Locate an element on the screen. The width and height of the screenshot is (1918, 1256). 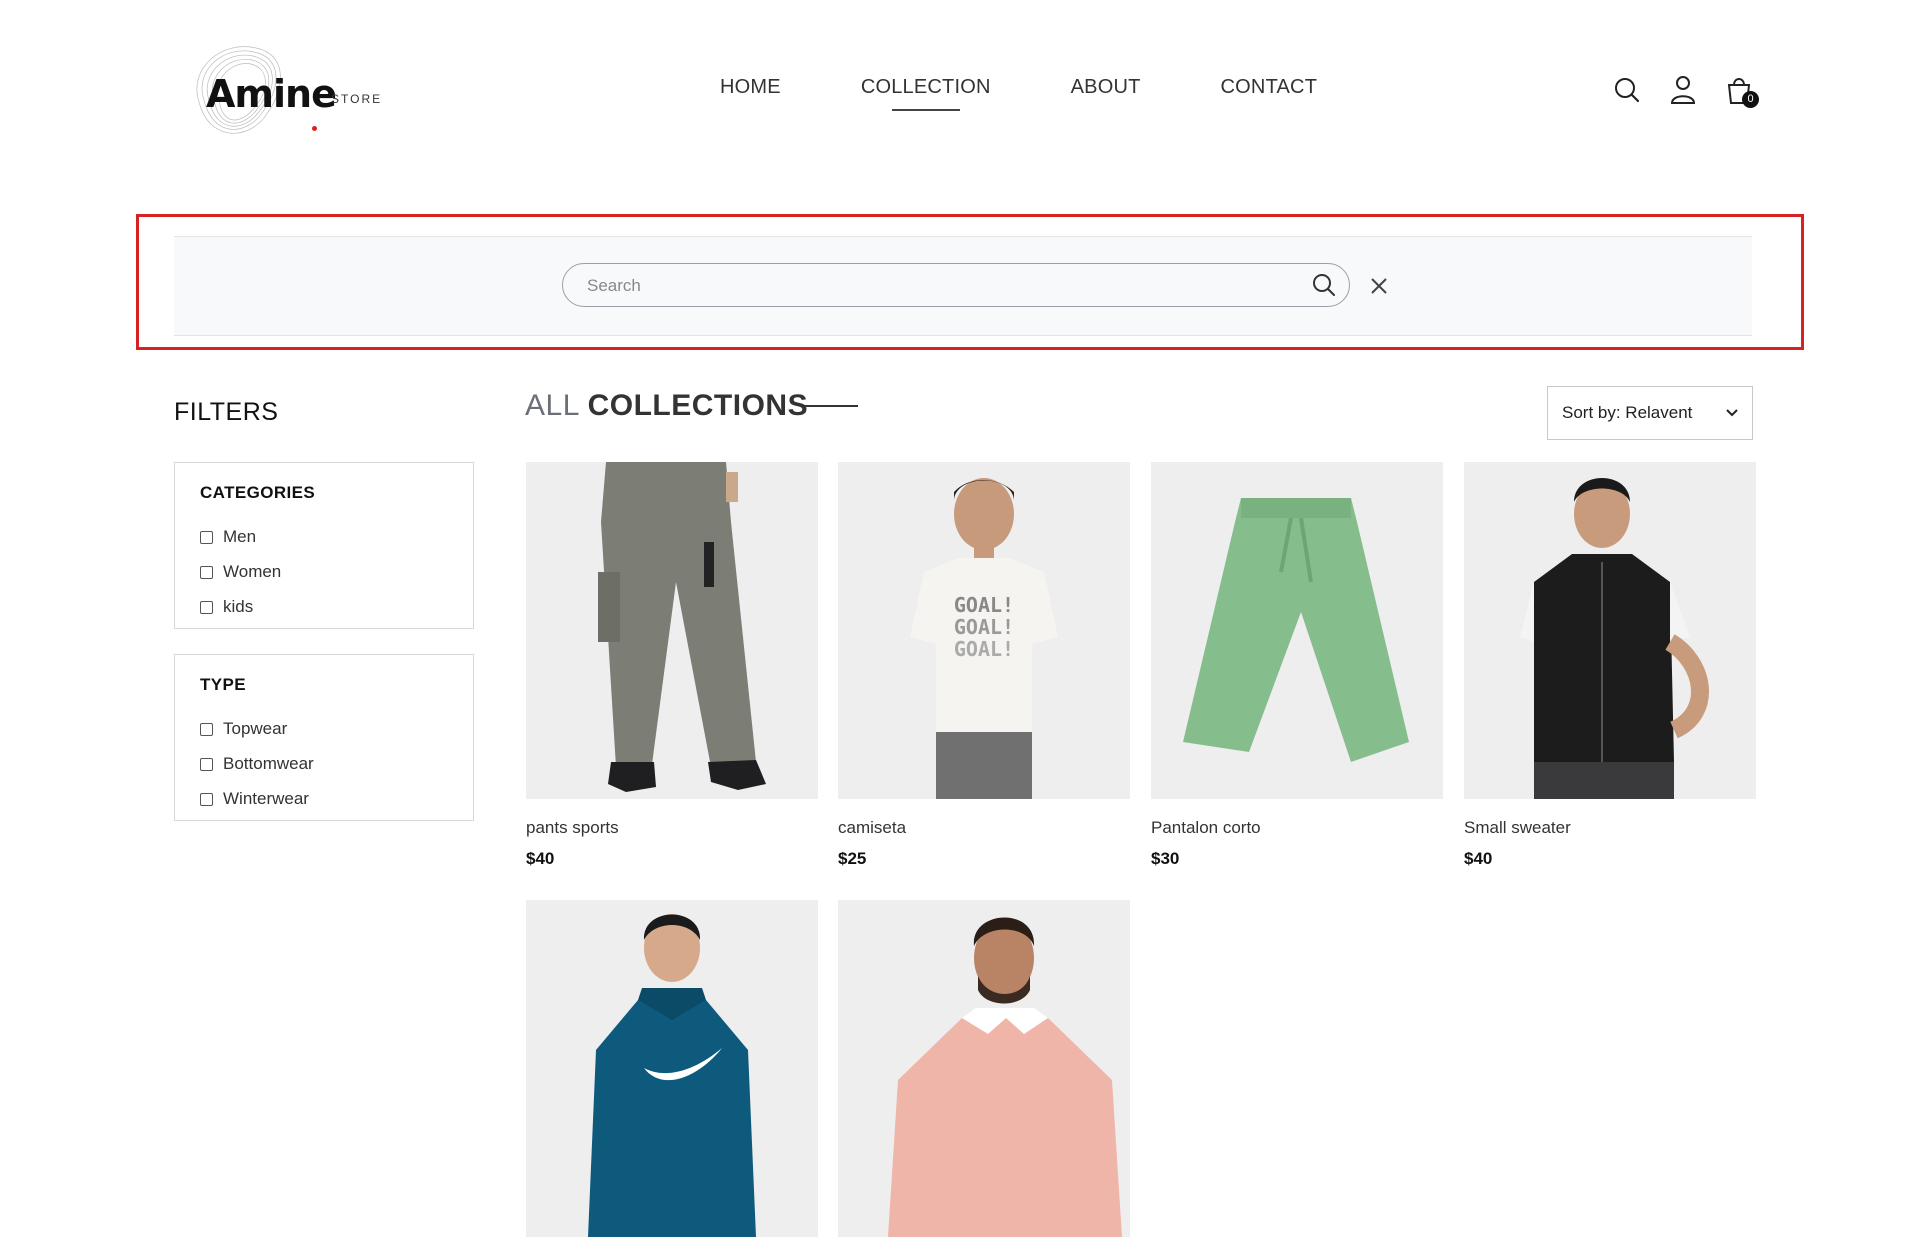
search-box is located at coordinates (956, 285).